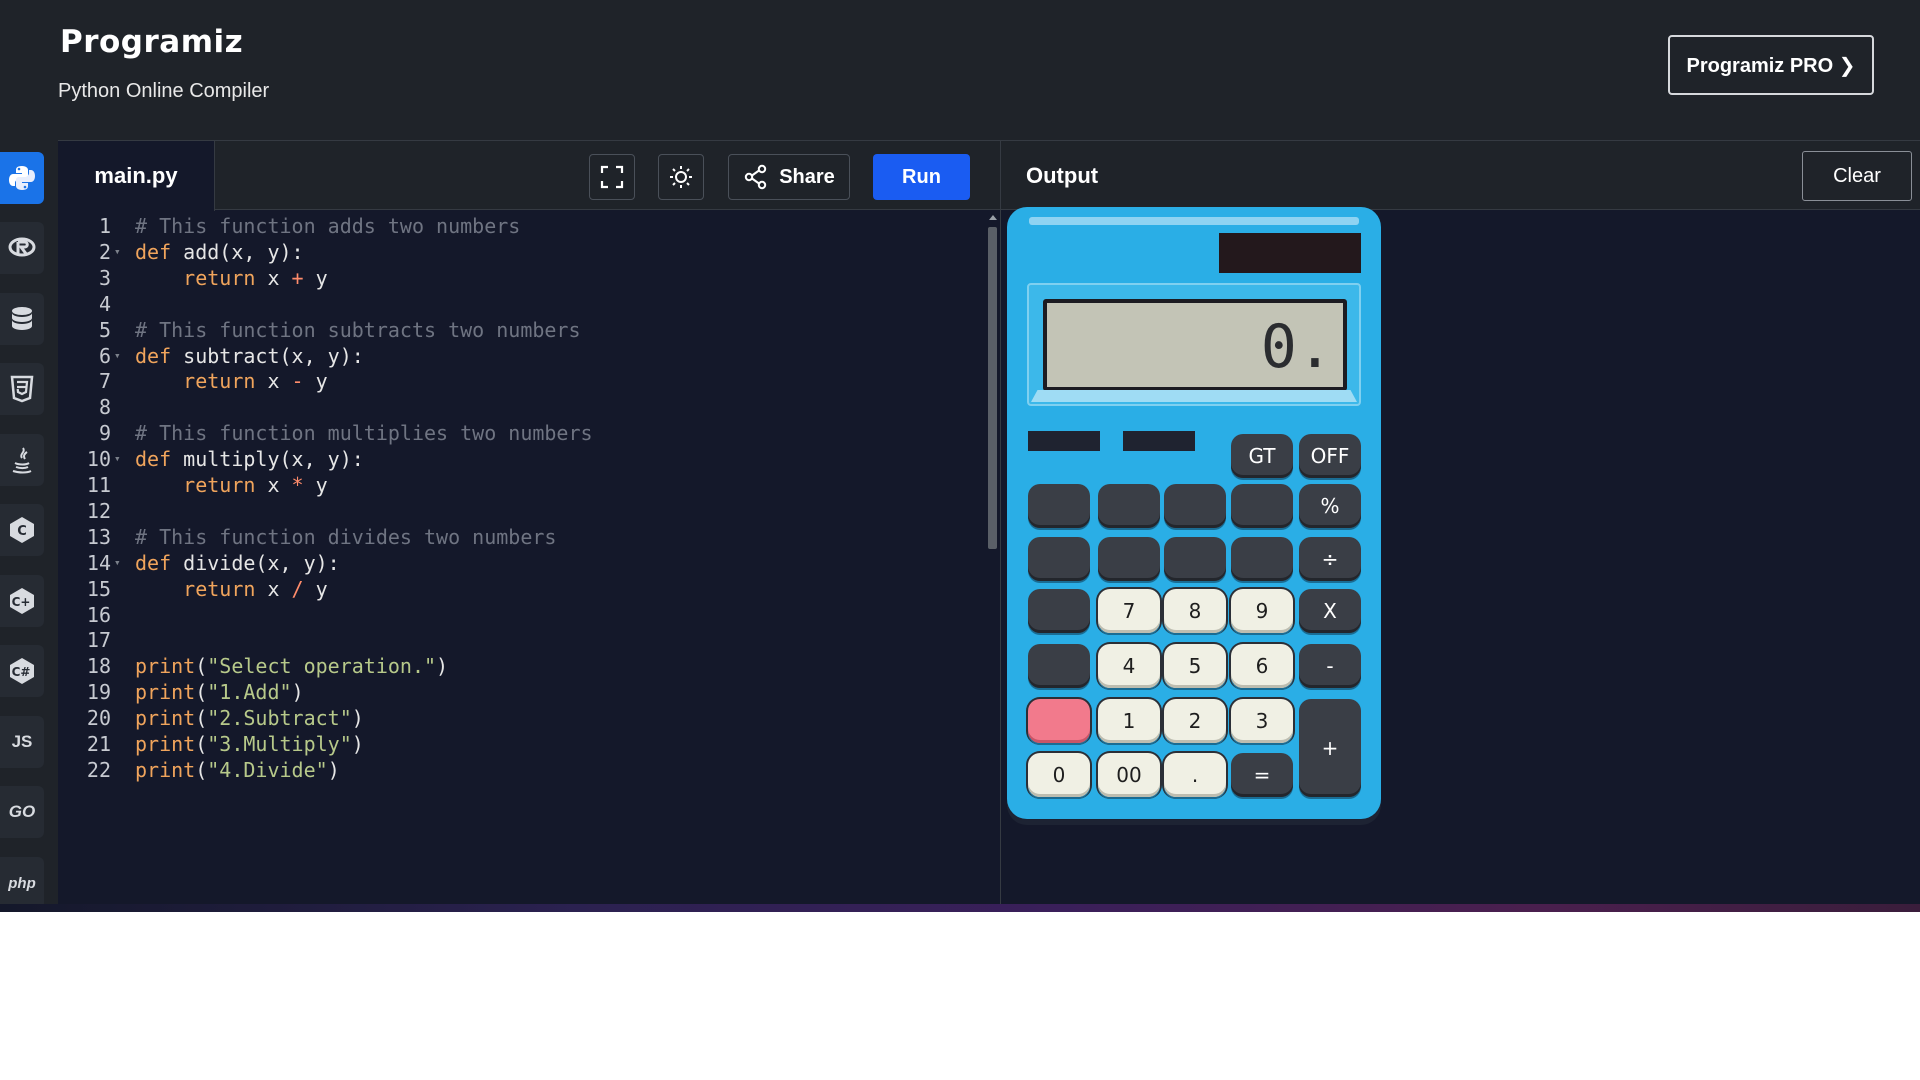 The image size is (1920, 1080). Describe the element at coordinates (1290, 253) in the screenshot. I see `solar-panel` at that location.